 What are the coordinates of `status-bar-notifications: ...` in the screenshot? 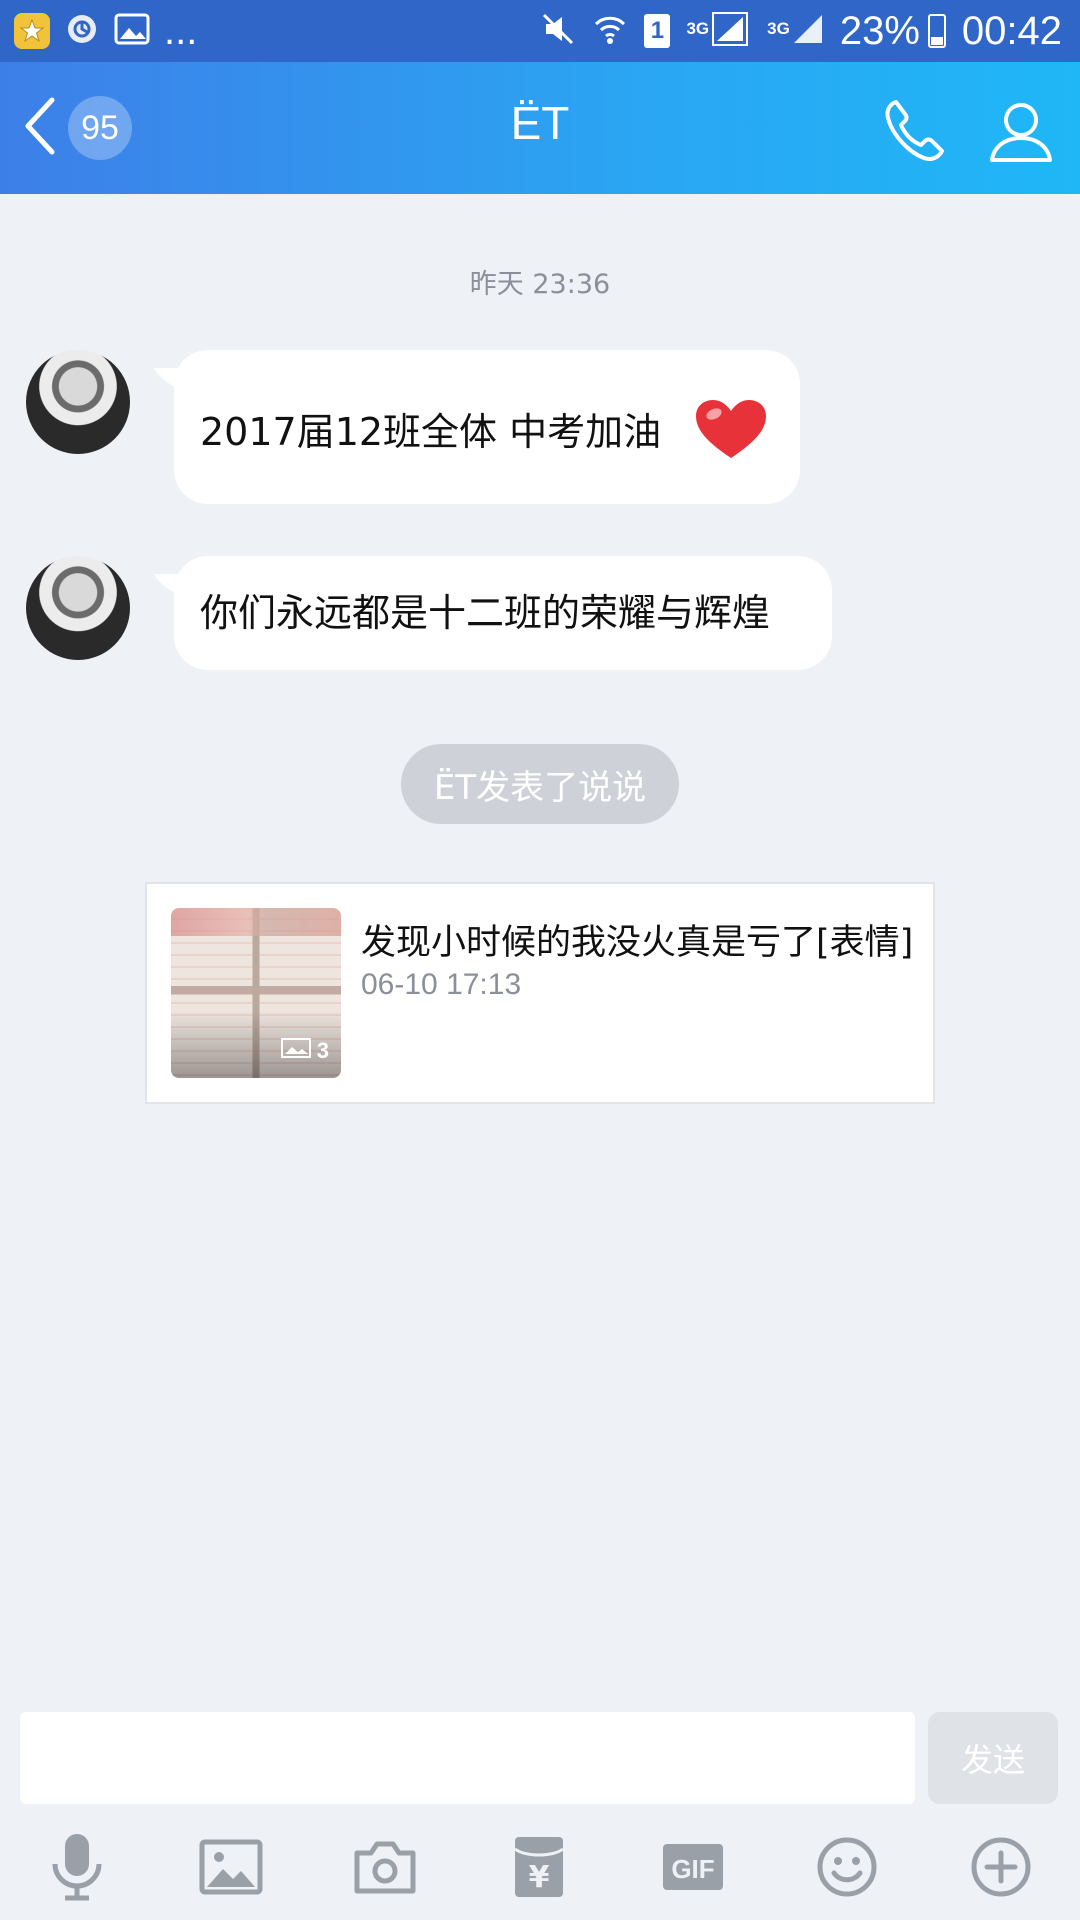 It's located at (112, 31).